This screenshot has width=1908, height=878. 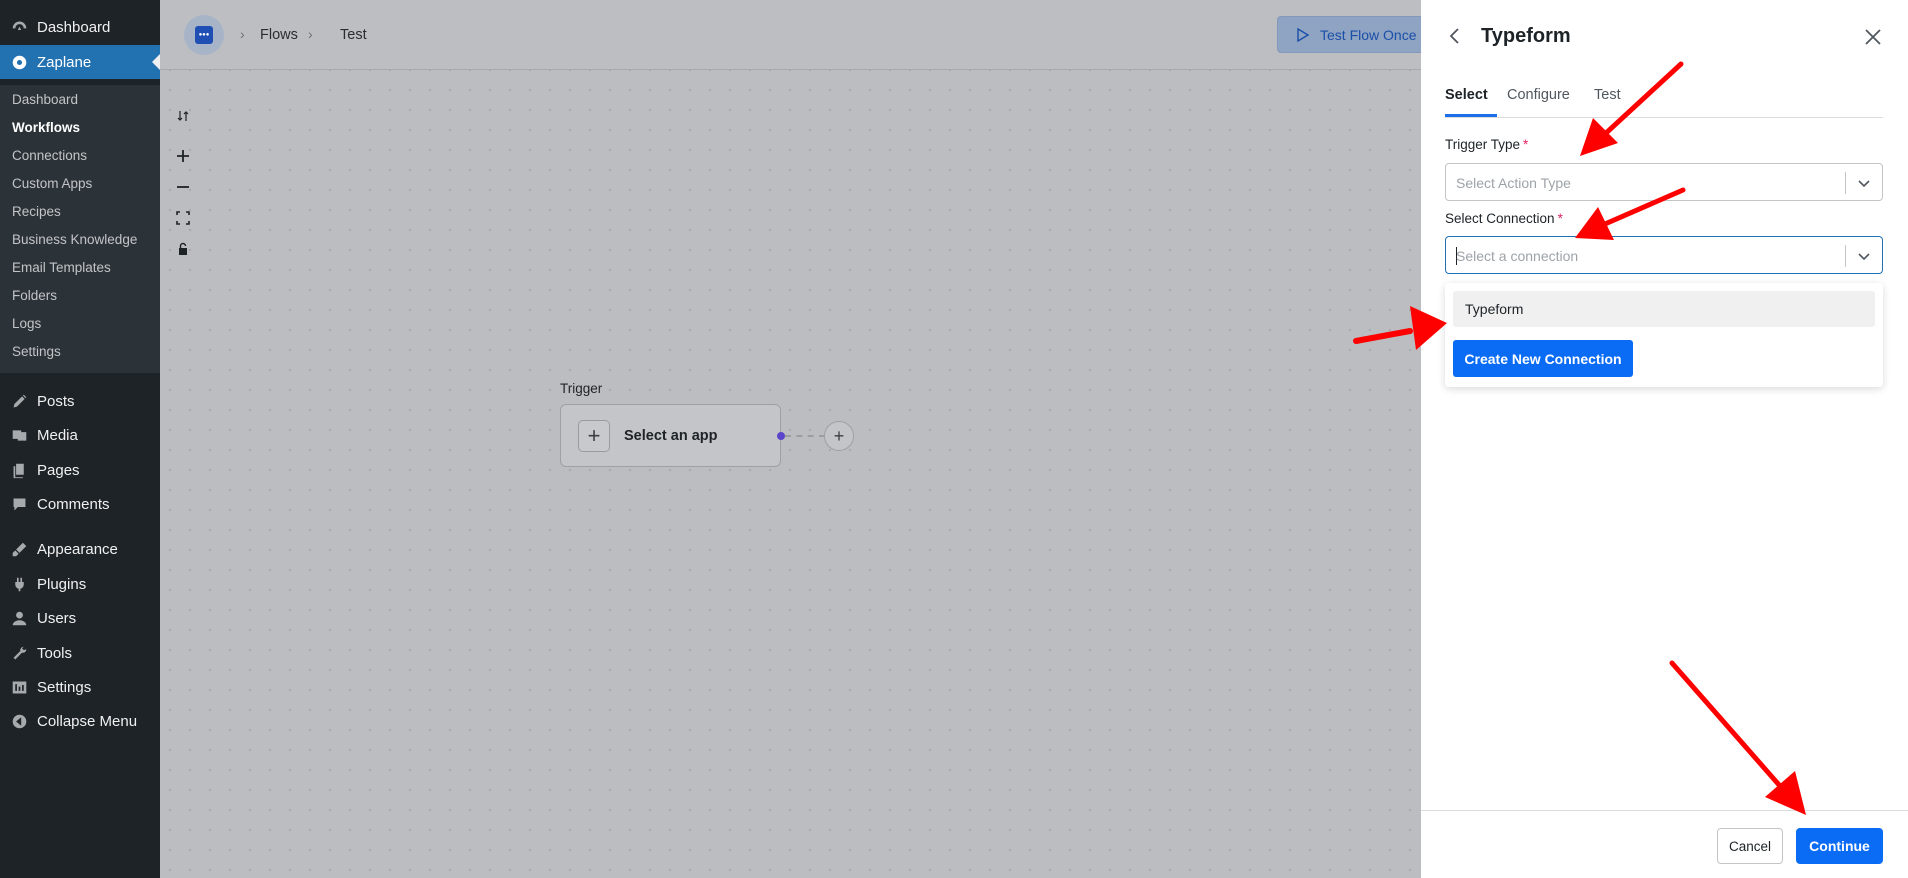 I want to click on trigger-type-placeholder: Select Action Type, so click(x=1513, y=183).